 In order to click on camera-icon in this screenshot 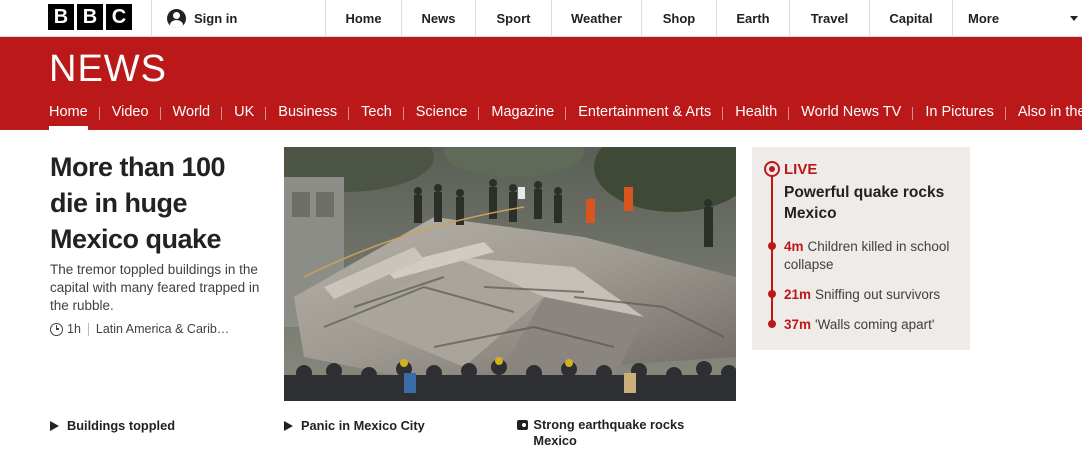, I will do `click(523, 425)`.